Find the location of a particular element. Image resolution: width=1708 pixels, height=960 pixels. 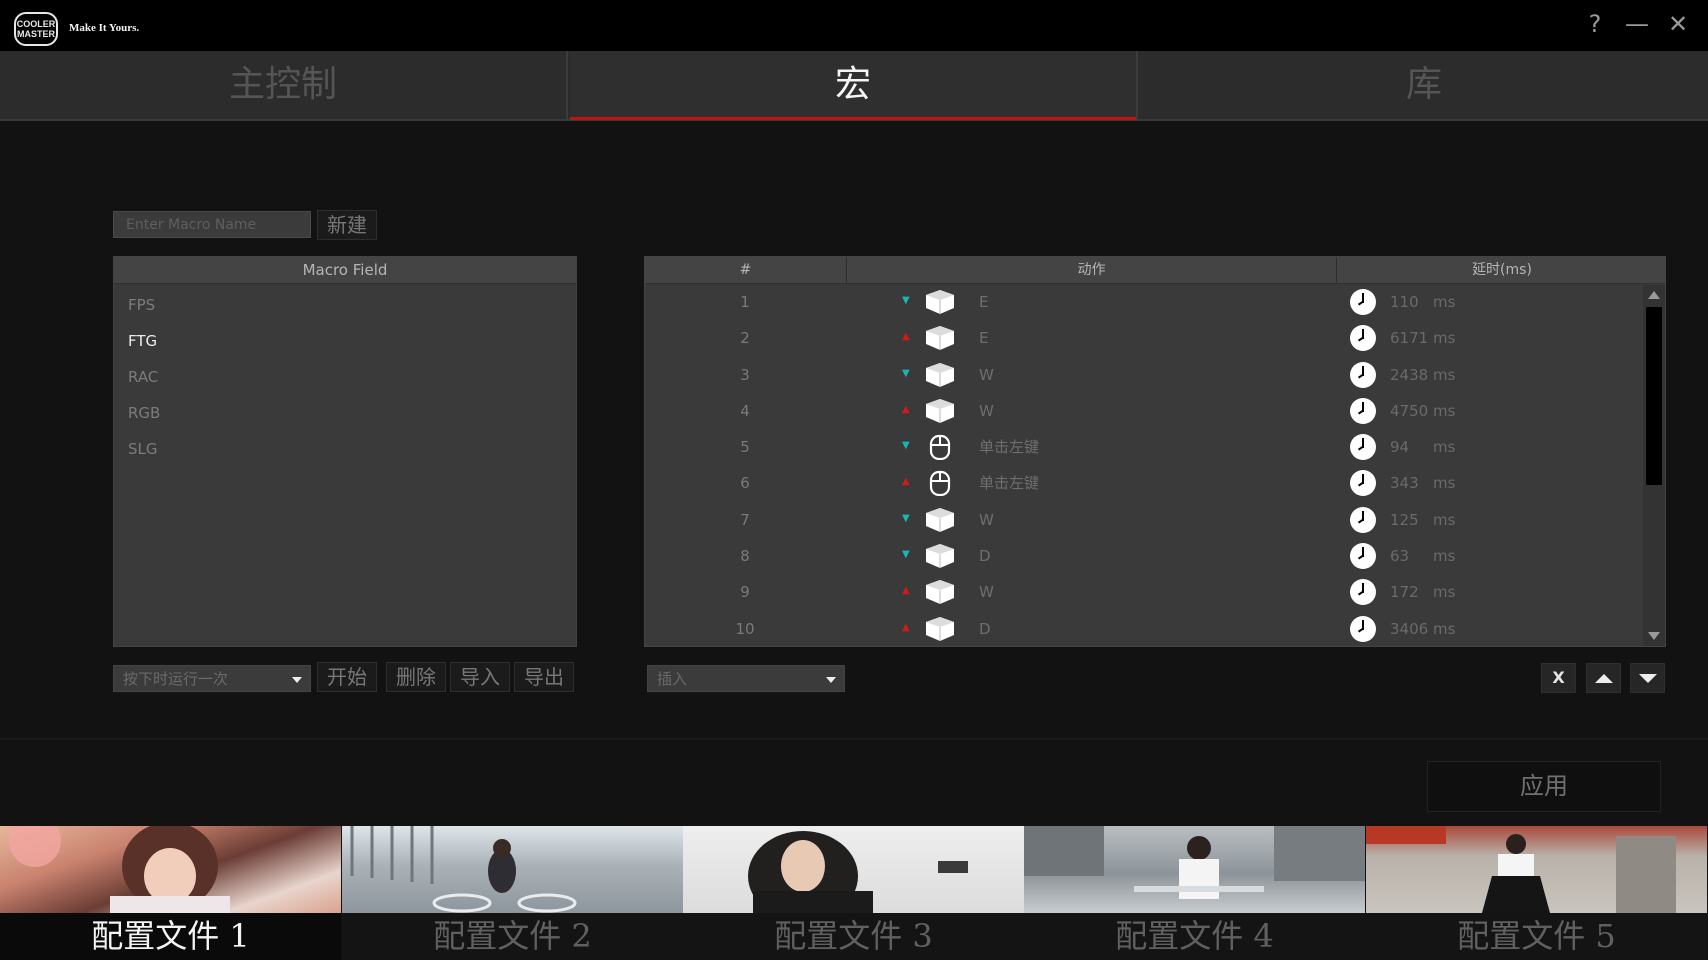

table-row: 8 ▼ D 63 ms is located at coordinates (1155, 556).